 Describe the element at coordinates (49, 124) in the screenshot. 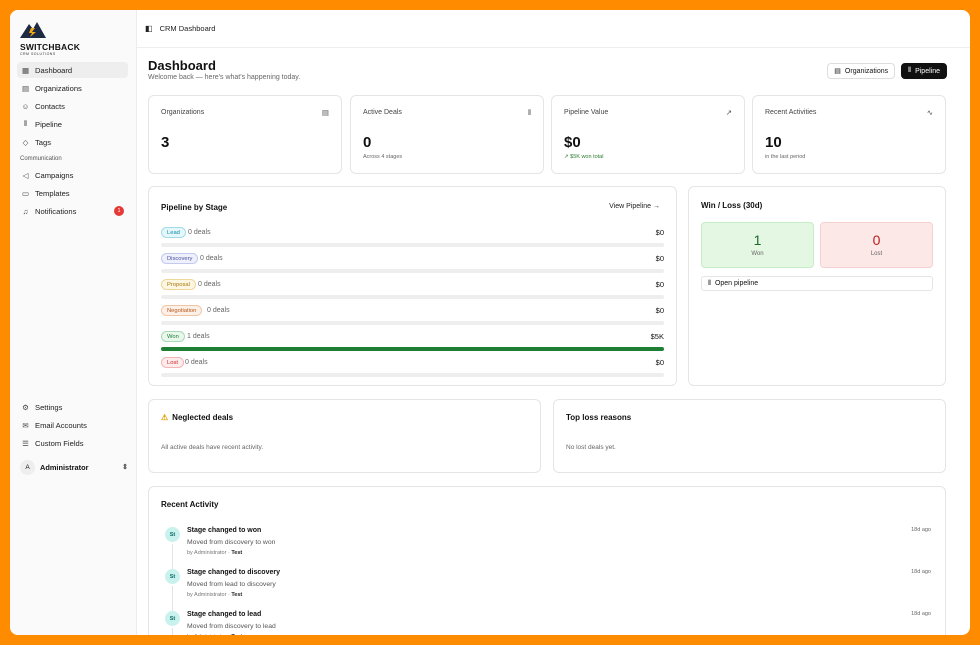

I see `sidebar-item-label: Pipeline` at that location.